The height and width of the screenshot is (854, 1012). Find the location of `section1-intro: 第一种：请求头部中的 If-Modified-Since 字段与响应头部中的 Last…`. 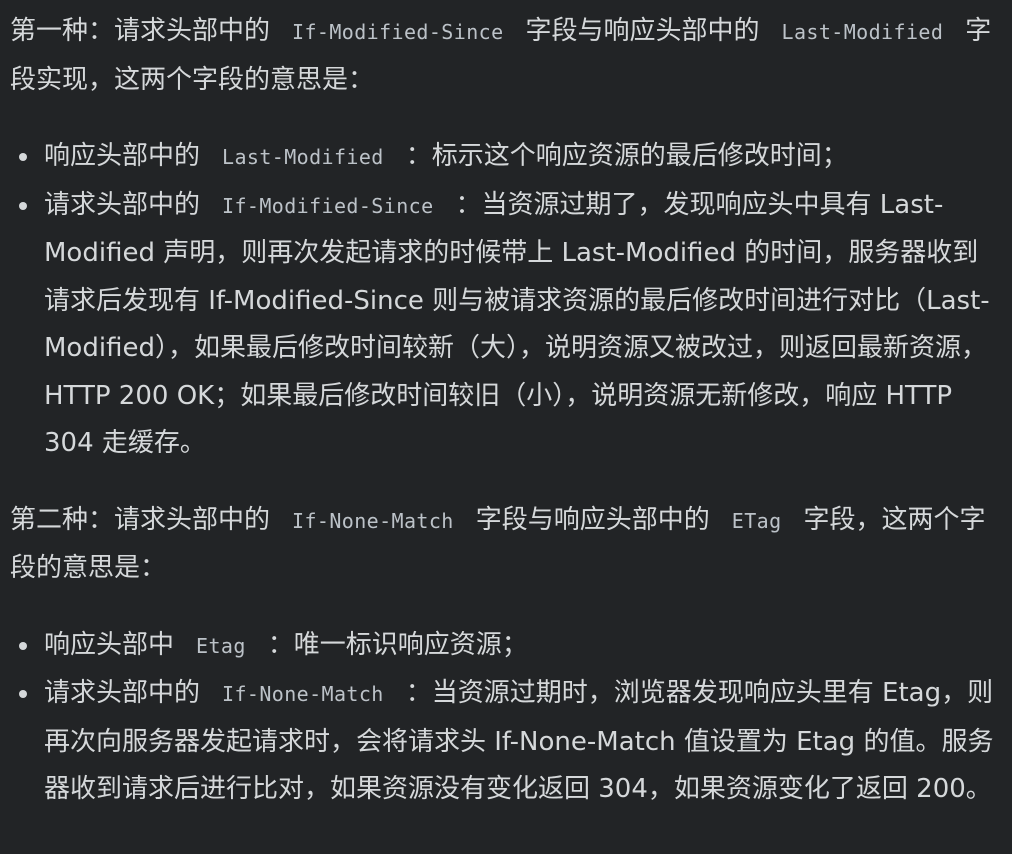

section1-intro: 第一种：请求头部中的 If-Modified-Since 字段与响应头部中的 Last… is located at coordinates (505, 56).